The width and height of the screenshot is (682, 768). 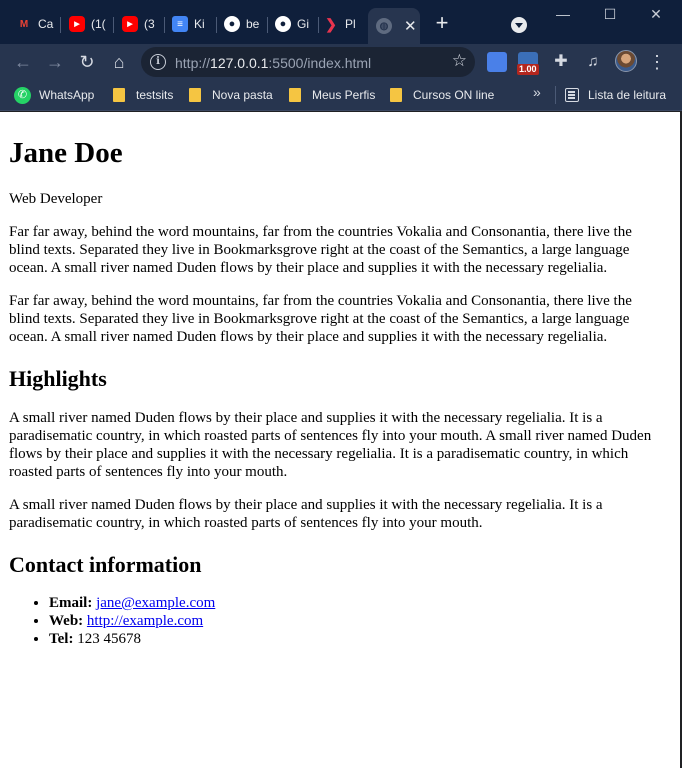 I want to click on tab-label: be, so click(x=253, y=24).